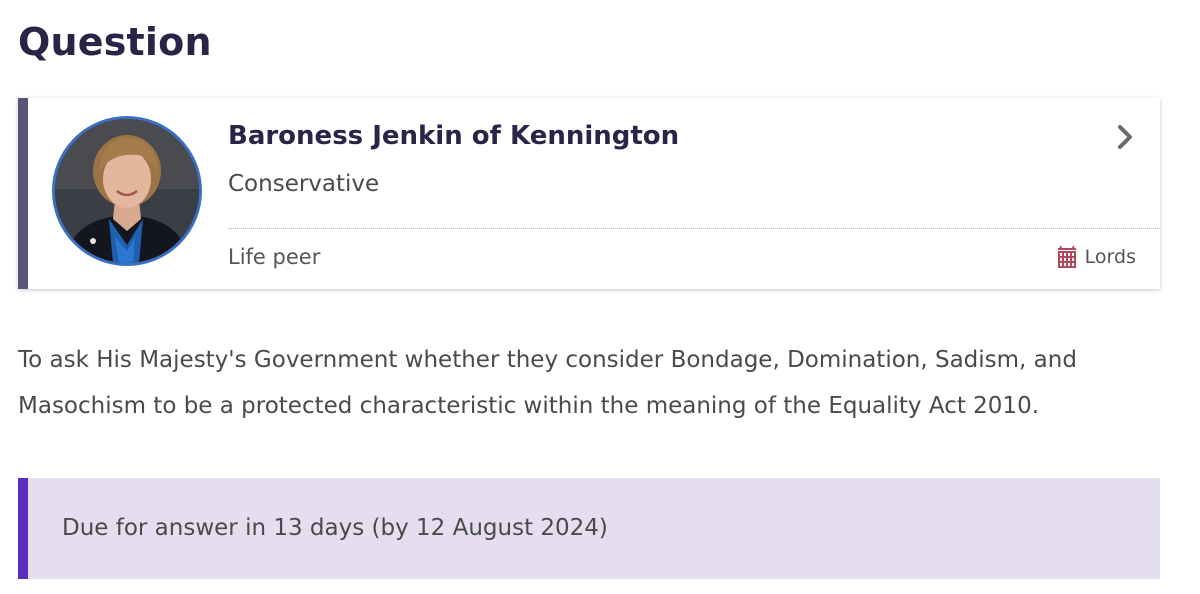 The width and height of the screenshot is (1200, 594). I want to click on portcullis-icon, so click(1066, 256).